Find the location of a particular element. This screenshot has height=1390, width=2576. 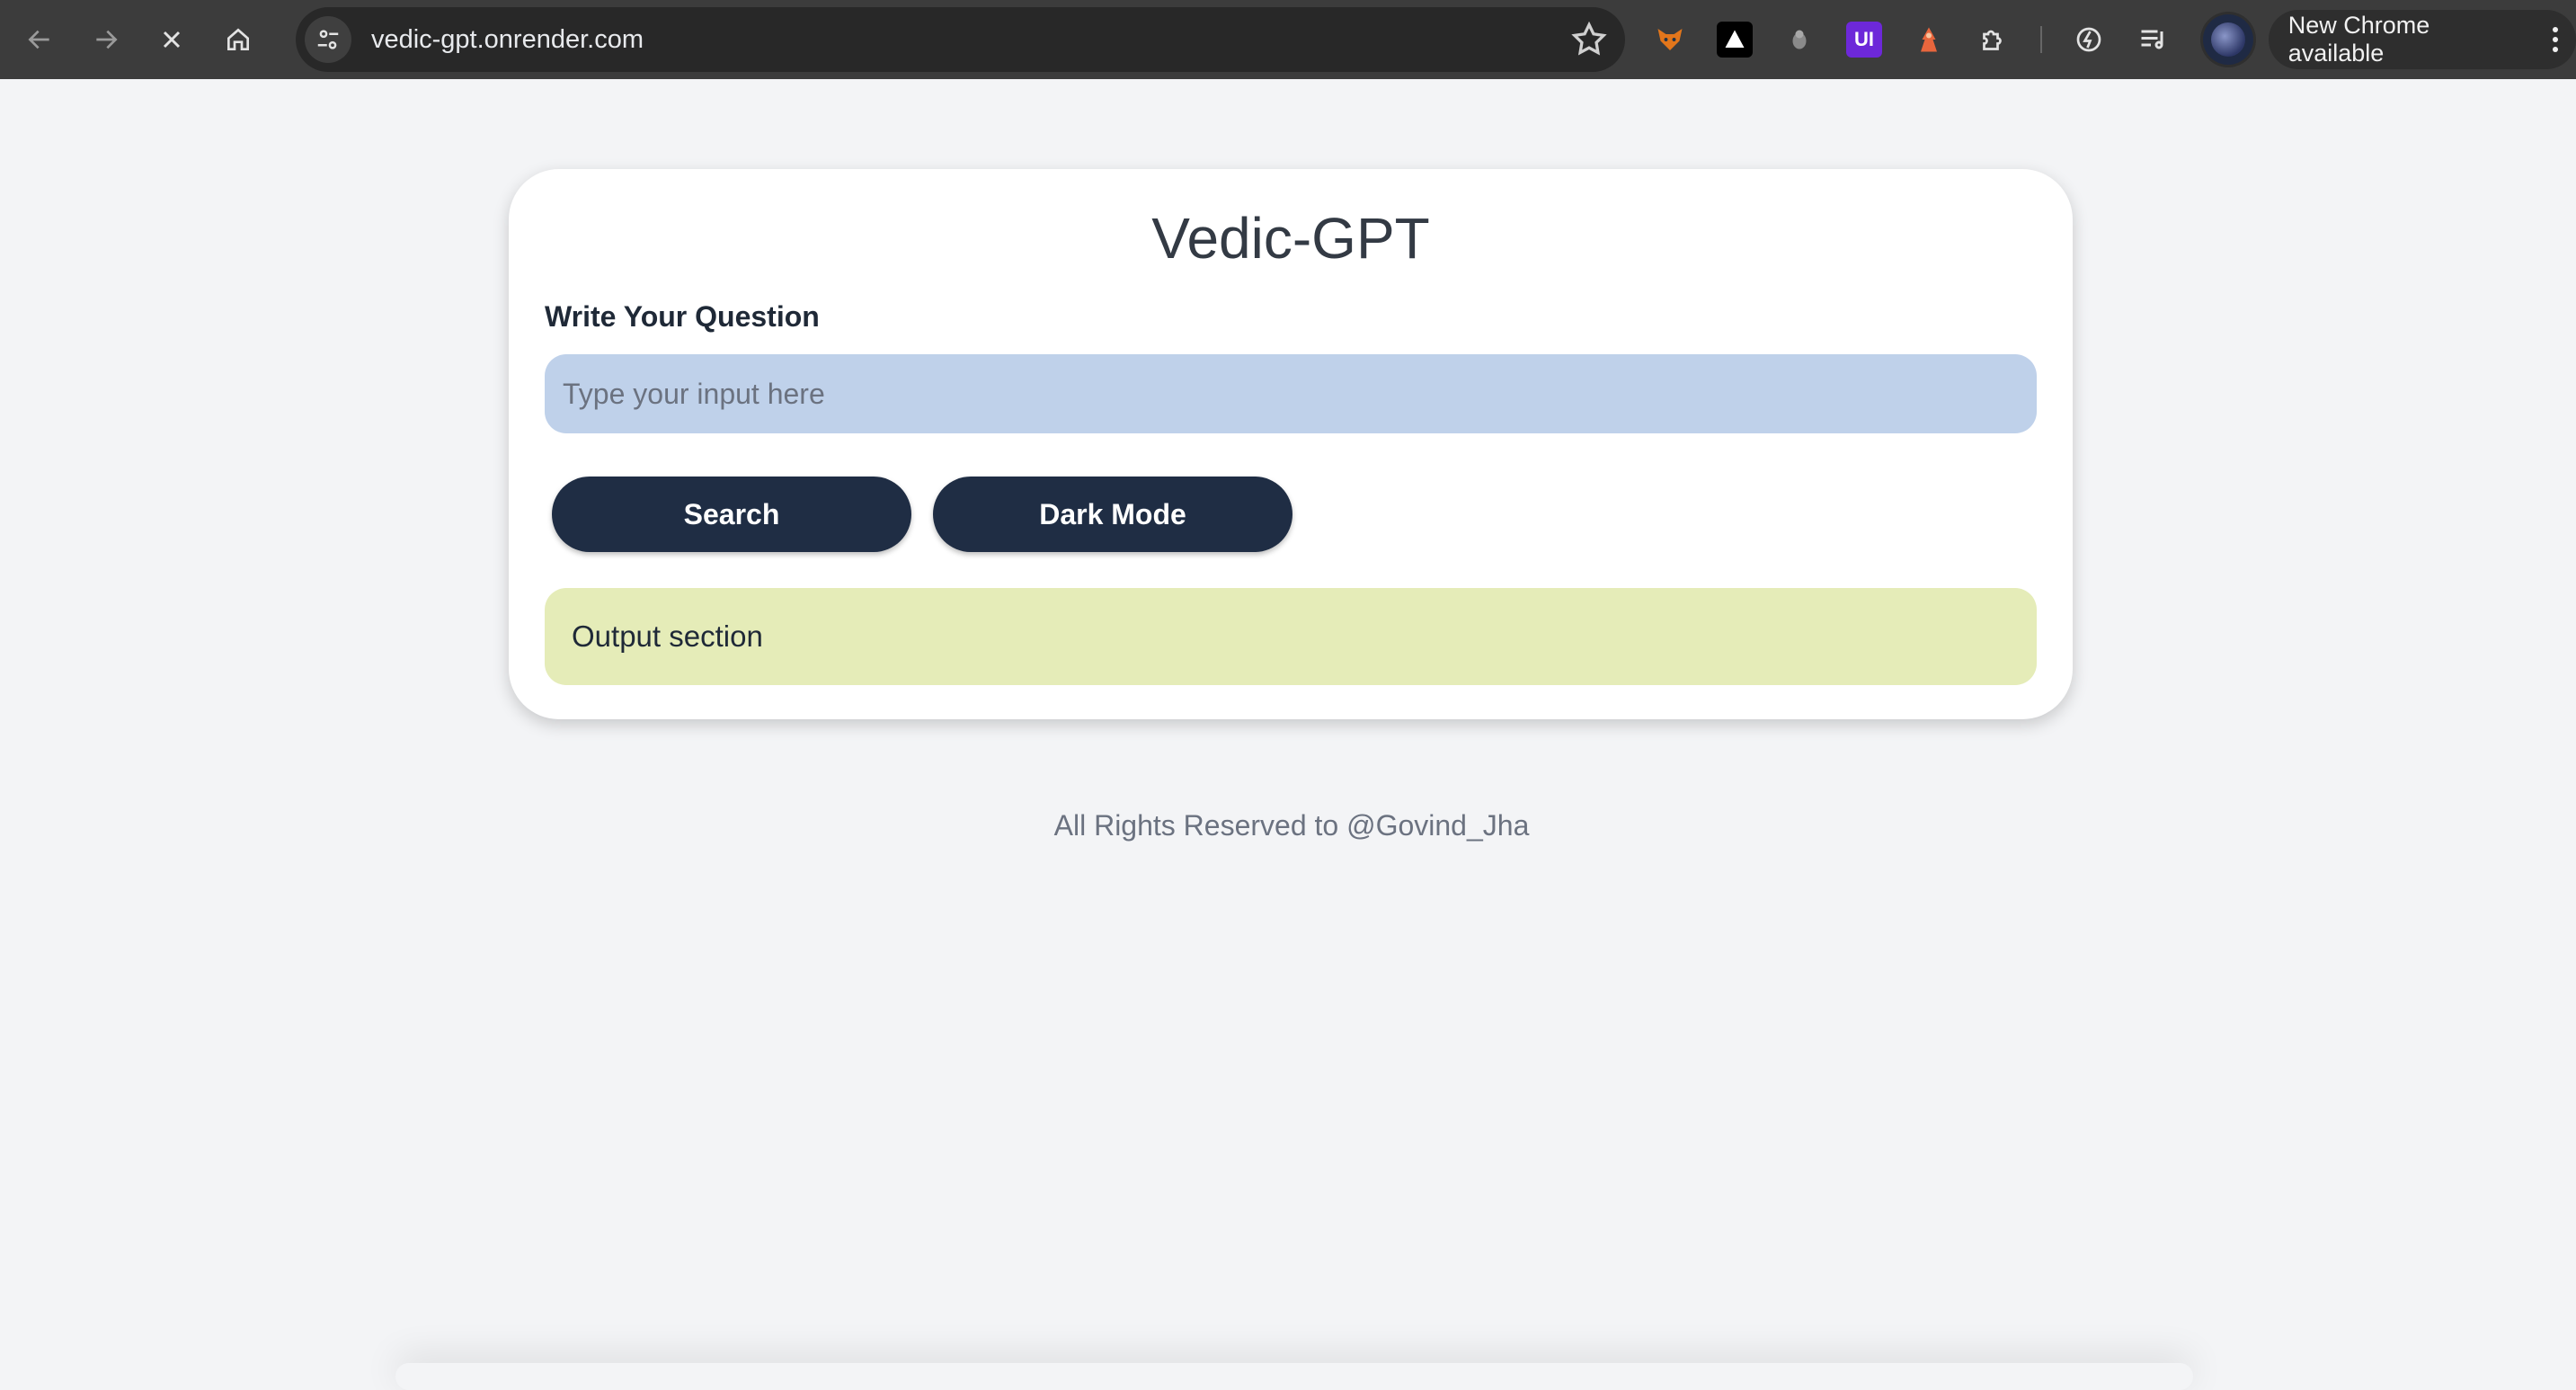

back-arrow-icon is located at coordinates (38, 39).